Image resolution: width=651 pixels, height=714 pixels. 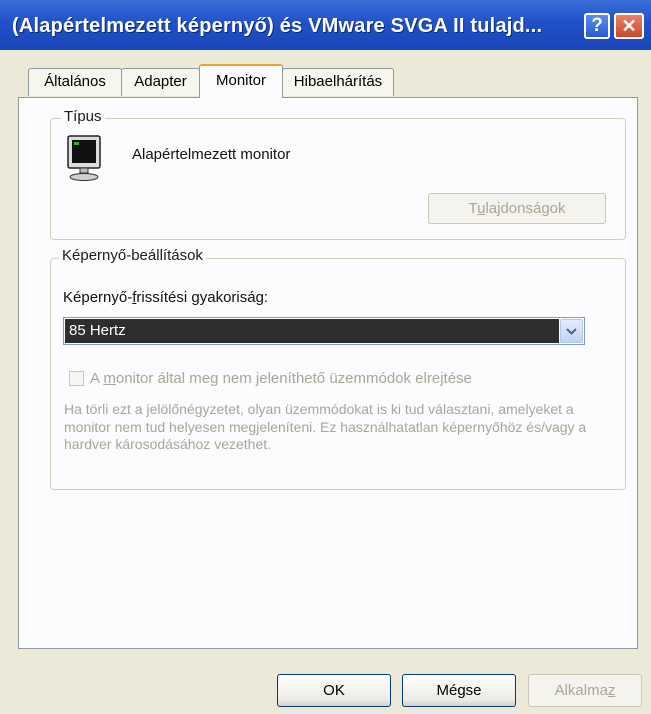 What do you see at coordinates (97, 378) in the screenshot?
I see `hide-modes-label-prefix: A` at bounding box center [97, 378].